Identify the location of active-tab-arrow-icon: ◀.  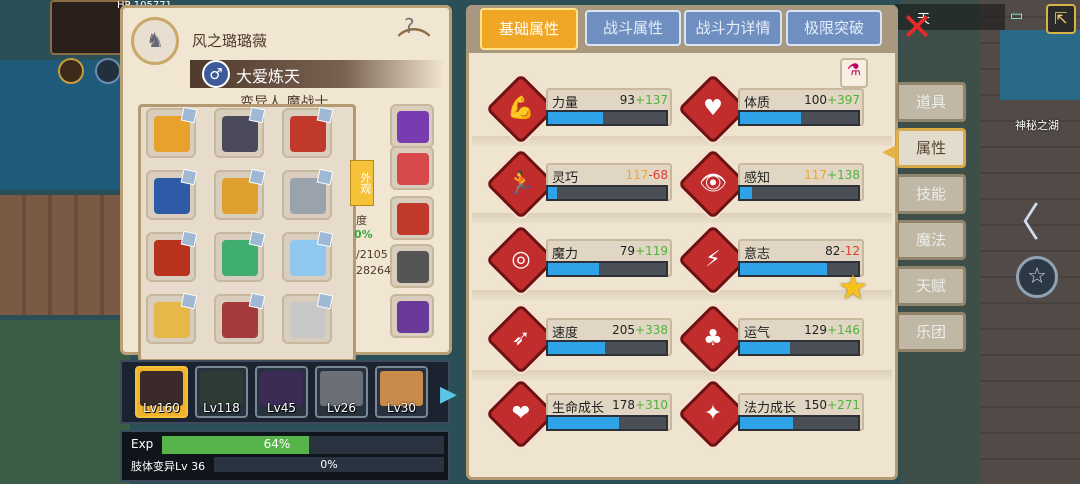
(889, 151).